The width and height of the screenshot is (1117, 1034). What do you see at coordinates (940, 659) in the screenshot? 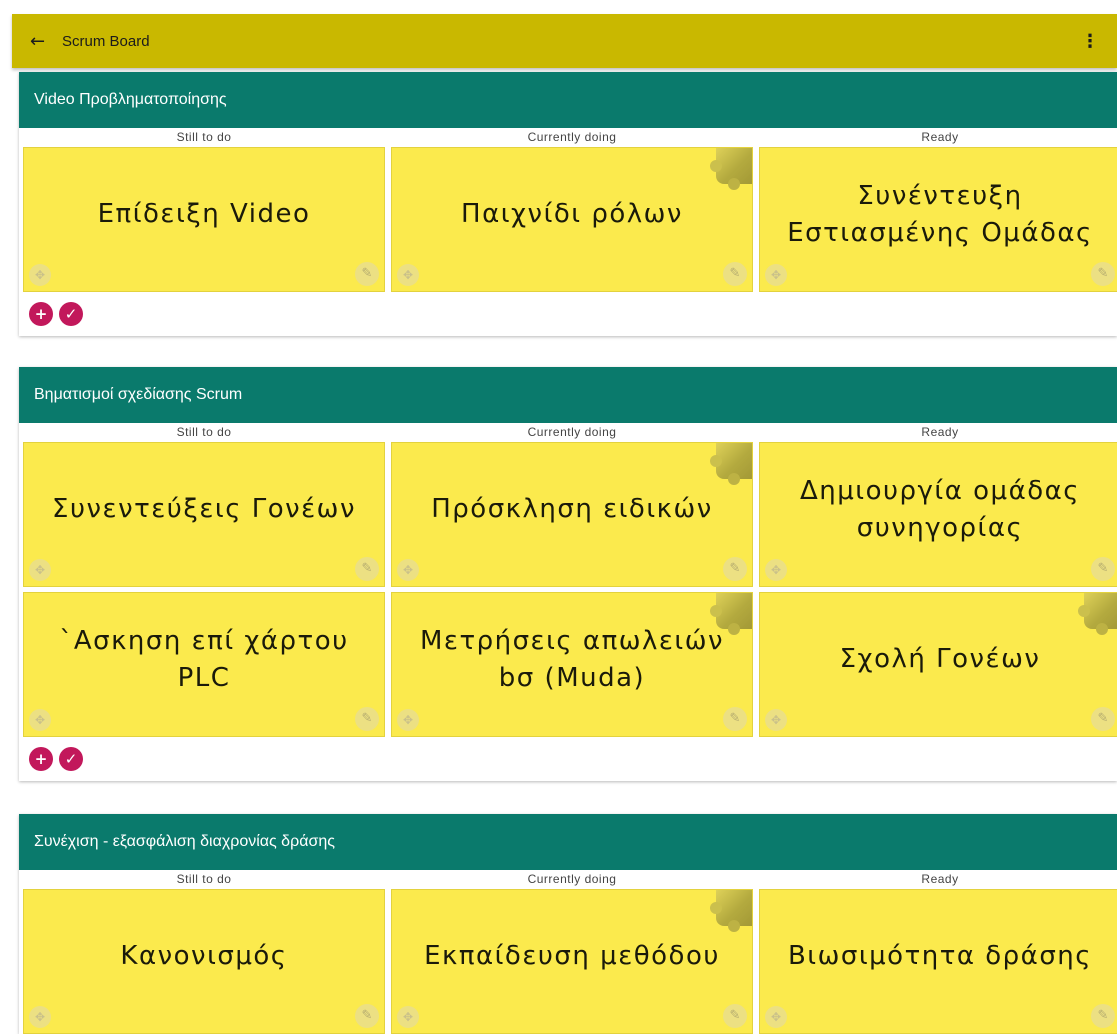
I see `note-text: Σχολή Γονέων` at bounding box center [940, 659].